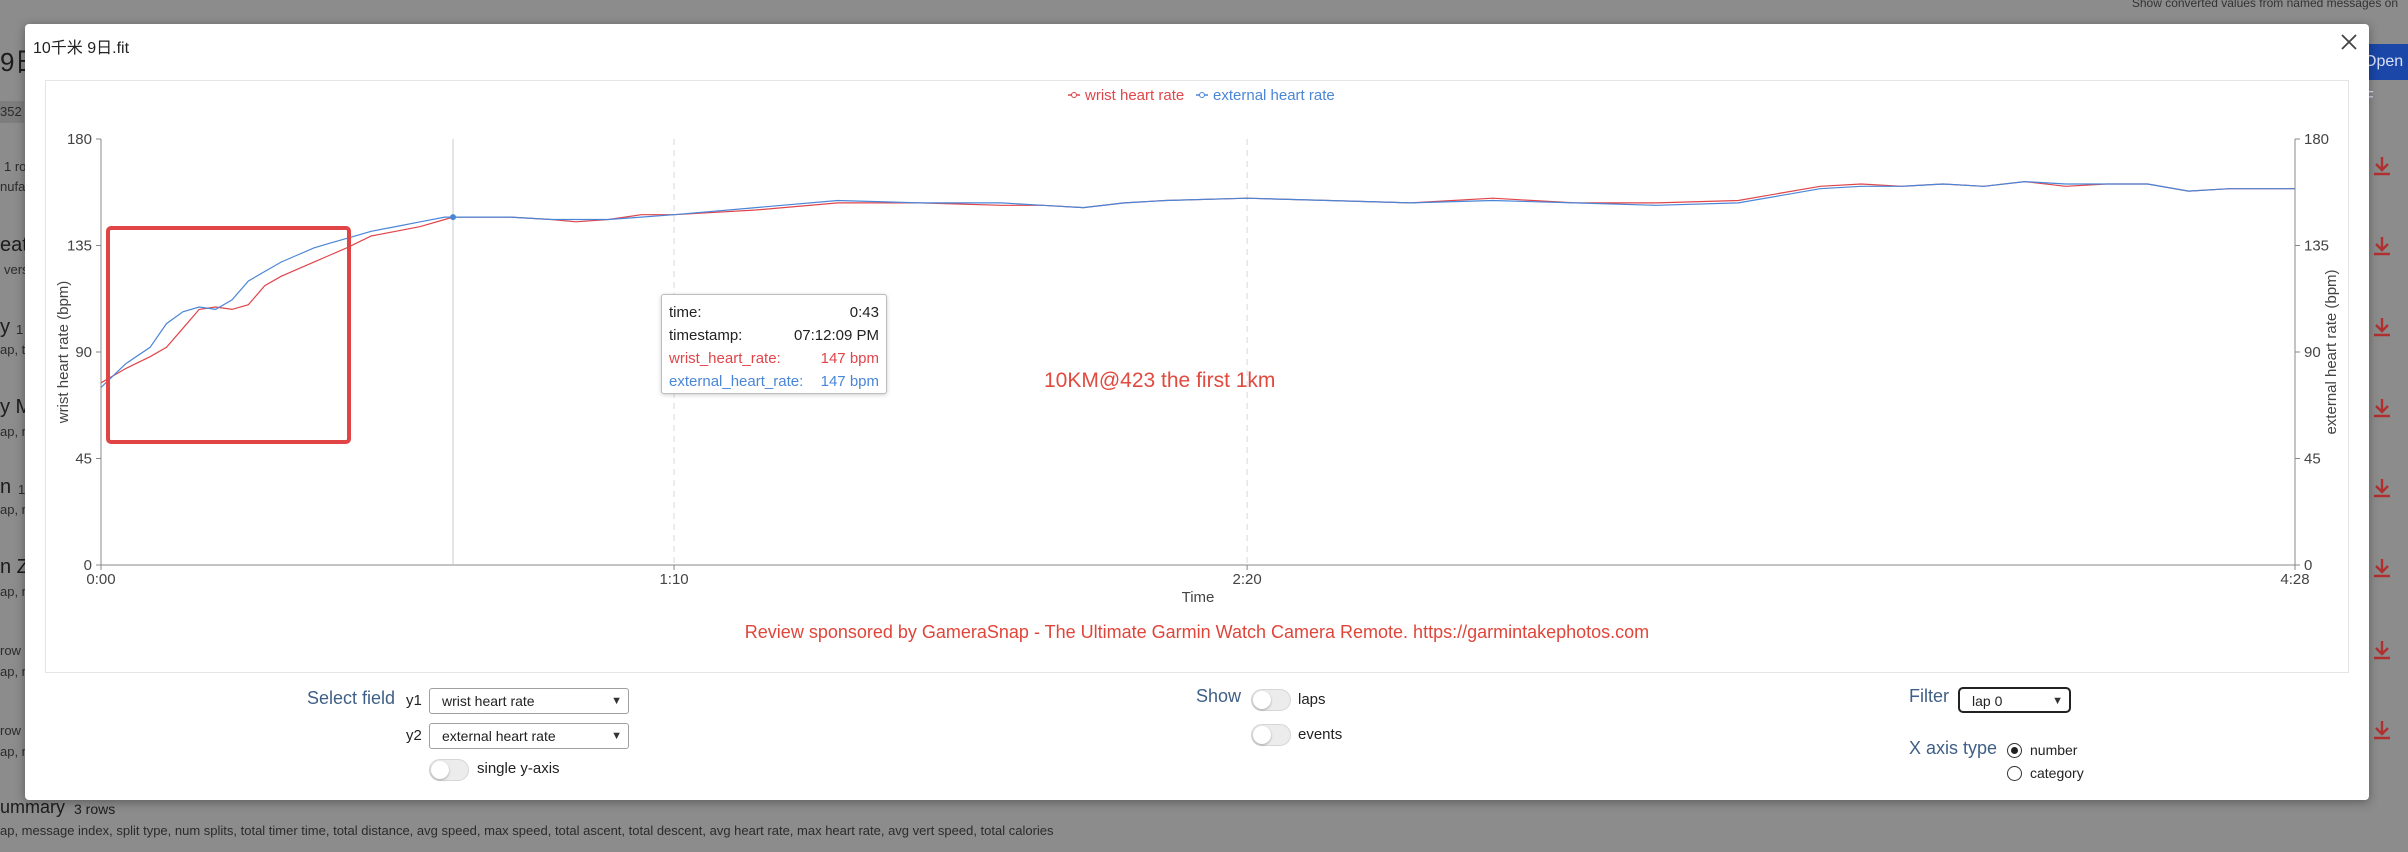 This screenshot has width=2408, height=852. Describe the element at coordinates (864, 312) in the screenshot. I see `tooltip-time-value: 0:43` at that location.